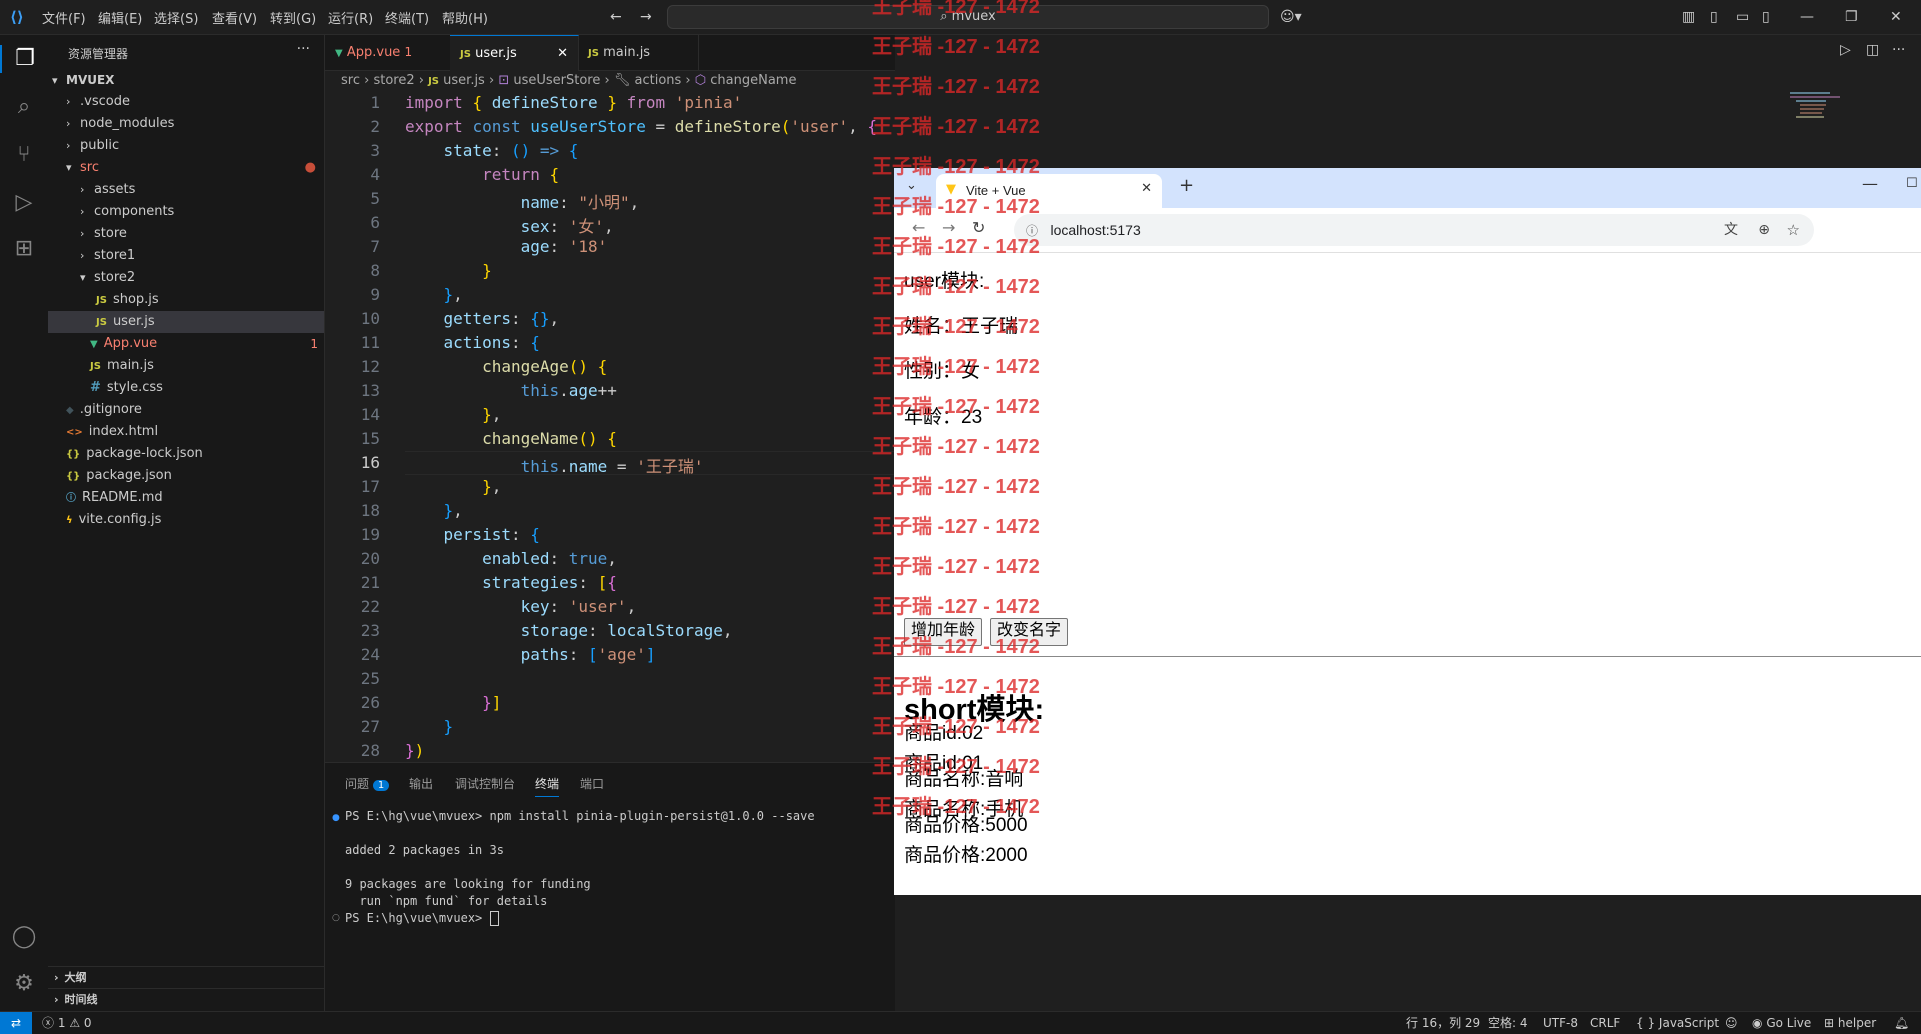 The image size is (1921, 1034). What do you see at coordinates (24, 249) in the screenshot?
I see `extensions-icon: ⊞` at bounding box center [24, 249].